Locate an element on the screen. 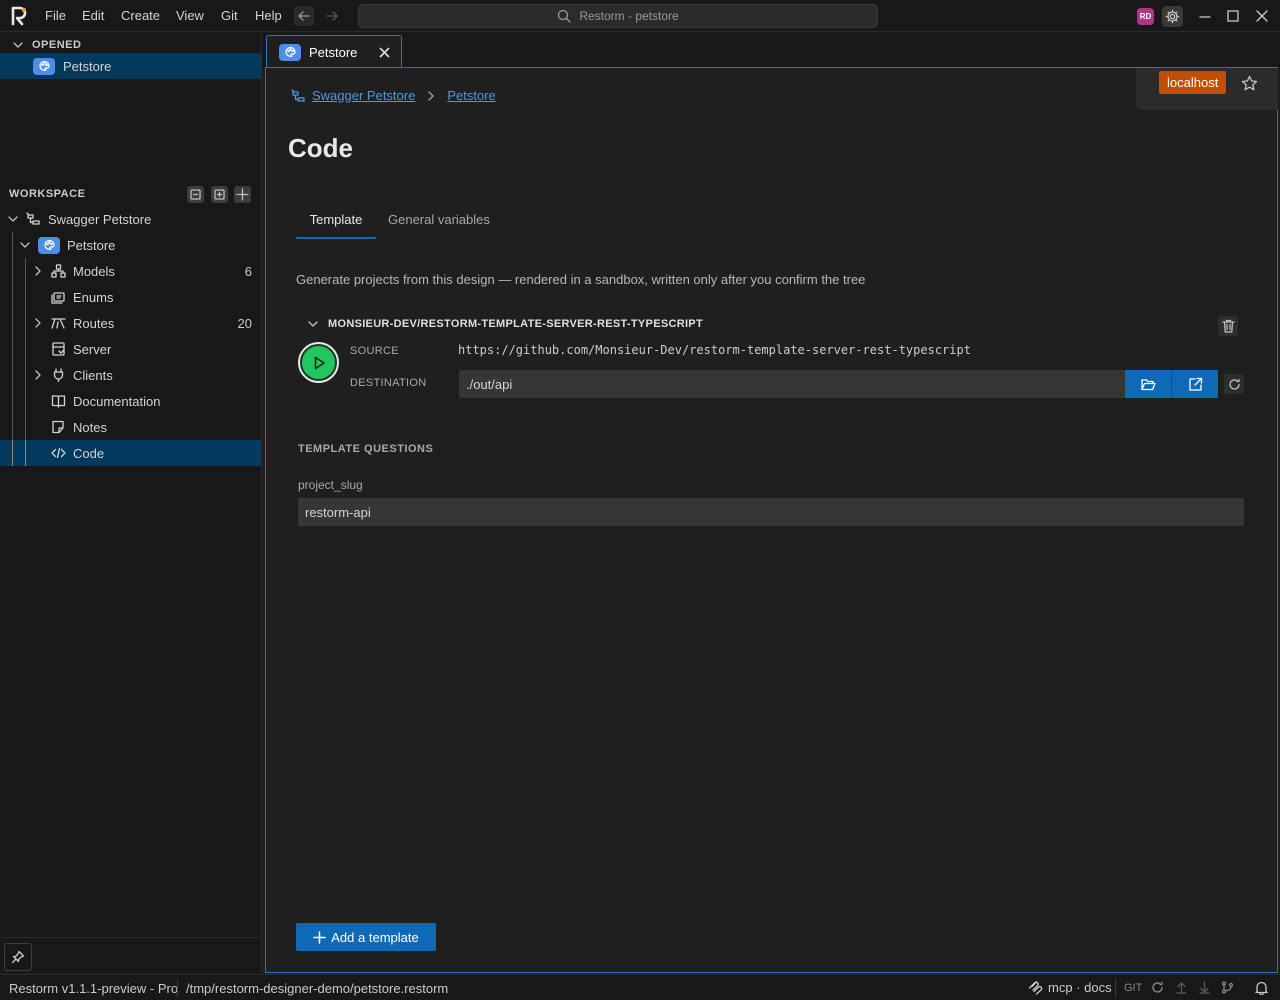 This screenshot has width=1280, height=1000. git-label: GIT is located at coordinates (1133, 988).